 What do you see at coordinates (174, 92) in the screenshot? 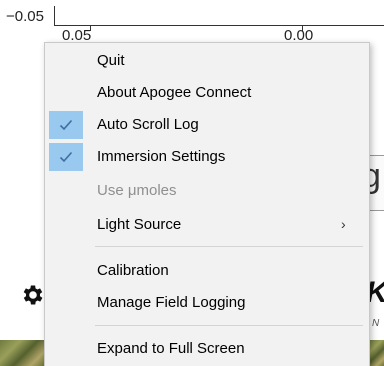
I see `menu-item-label: About Apogee Connect` at bounding box center [174, 92].